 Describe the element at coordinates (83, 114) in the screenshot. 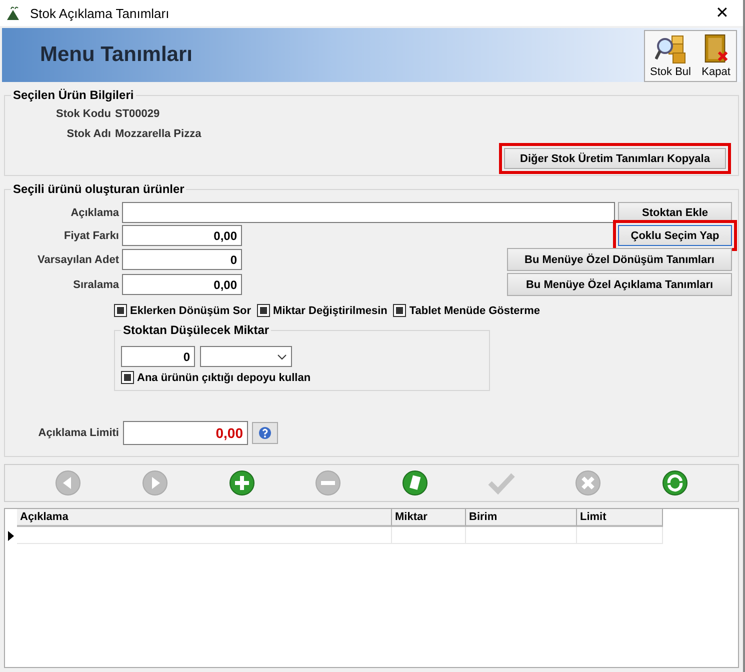

I see `field-label: Stok Kodu` at that location.